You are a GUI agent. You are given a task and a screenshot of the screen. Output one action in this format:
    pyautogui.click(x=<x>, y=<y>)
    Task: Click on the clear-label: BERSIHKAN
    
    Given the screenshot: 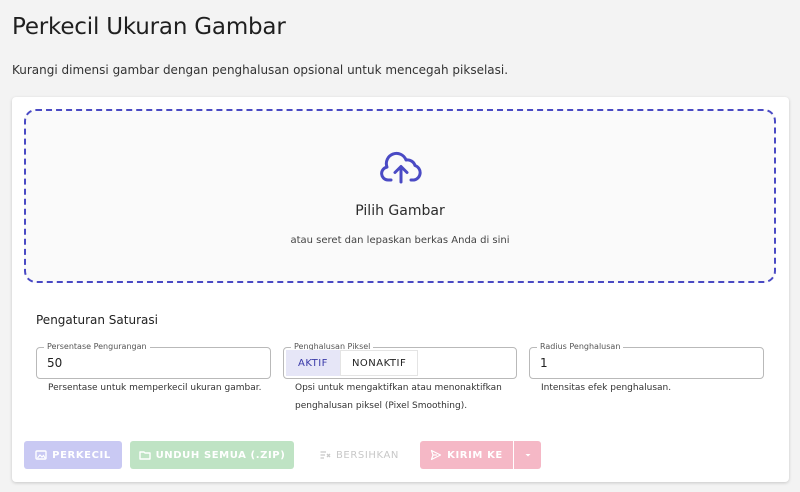 What is the action you would take?
    pyautogui.click(x=367, y=455)
    